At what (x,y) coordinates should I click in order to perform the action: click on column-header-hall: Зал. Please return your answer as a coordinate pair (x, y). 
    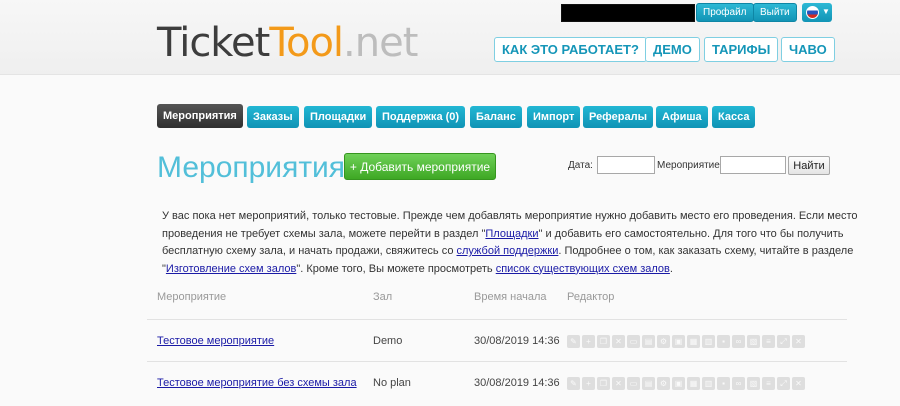
    Looking at the image, I should click on (383, 297).